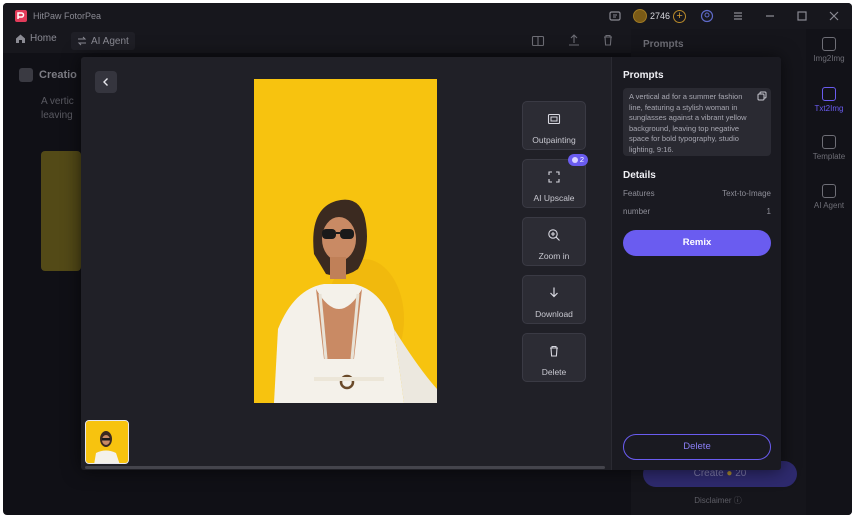 The image size is (855, 518). What do you see at coordinates (770, 16) in the screenshot?
I see `minimize-icon` at bounding box center [770, 16].